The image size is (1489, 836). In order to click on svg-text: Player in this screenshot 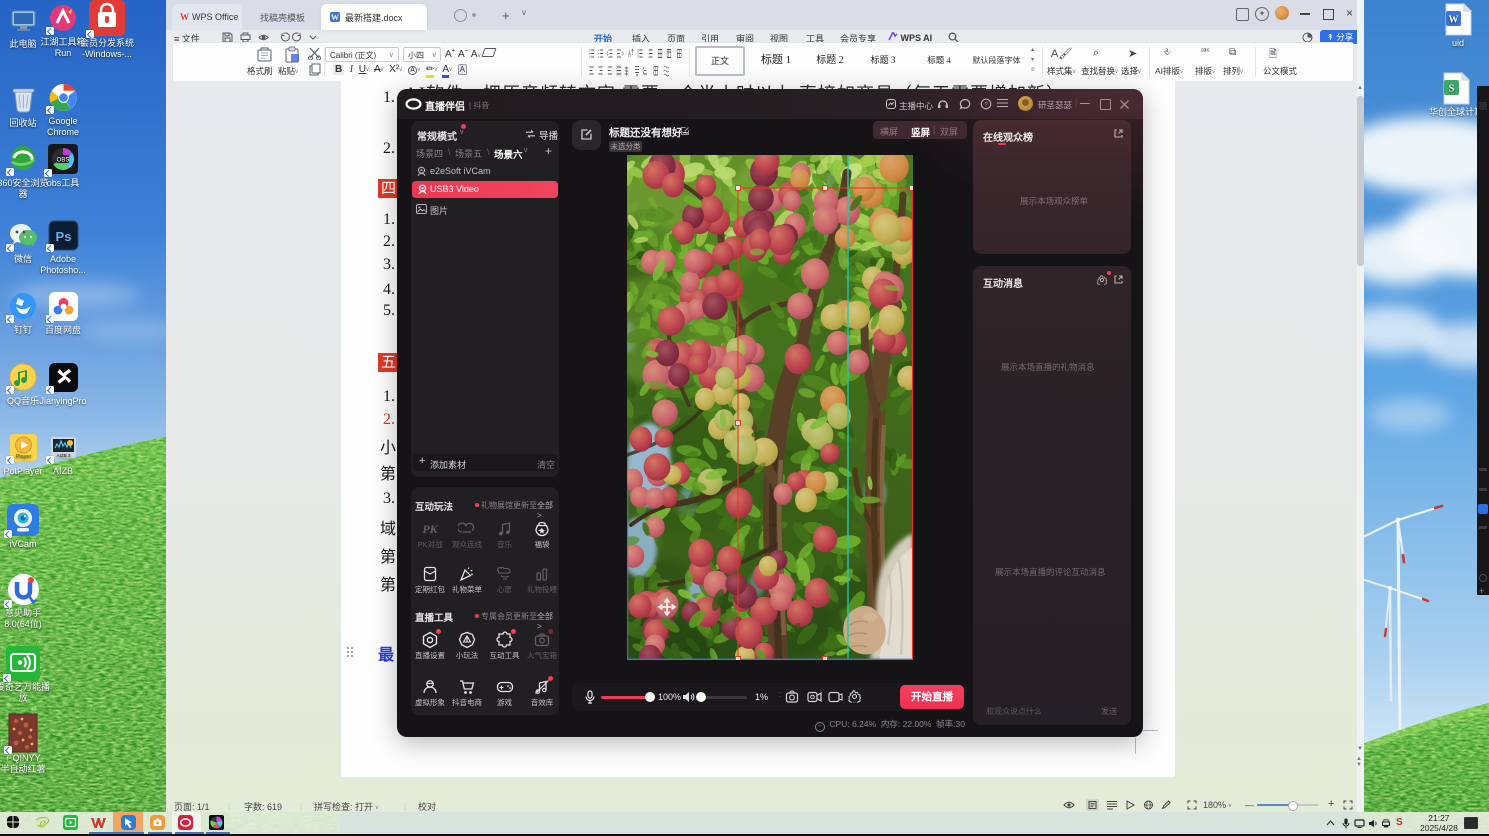, I will do `click(23, 457)`.